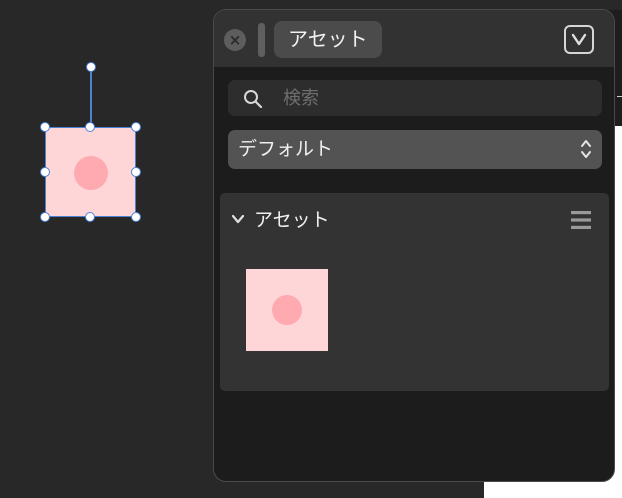 This screenshot has height=498, width=622. What do you see at coordinates (136, 172) in the screenshot?
I see `resize-handle-right` at bounding box center [136, 172].